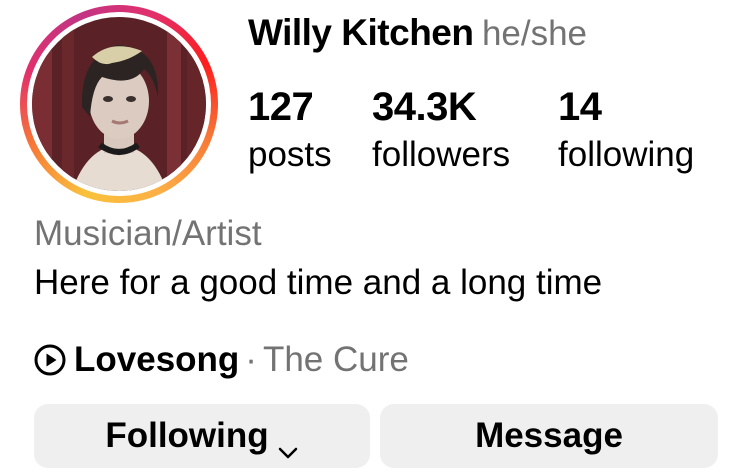 The height and width of the screenshot is (476, 750). Describe the element at coordinates (290, 154) in the screenshot. I see `stat-label: posts` at that location.